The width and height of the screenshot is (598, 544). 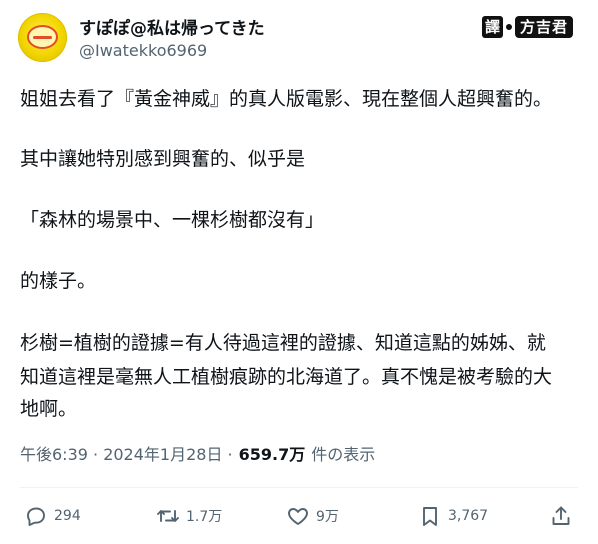 I want to click on divider, so click(x=299, y=487).